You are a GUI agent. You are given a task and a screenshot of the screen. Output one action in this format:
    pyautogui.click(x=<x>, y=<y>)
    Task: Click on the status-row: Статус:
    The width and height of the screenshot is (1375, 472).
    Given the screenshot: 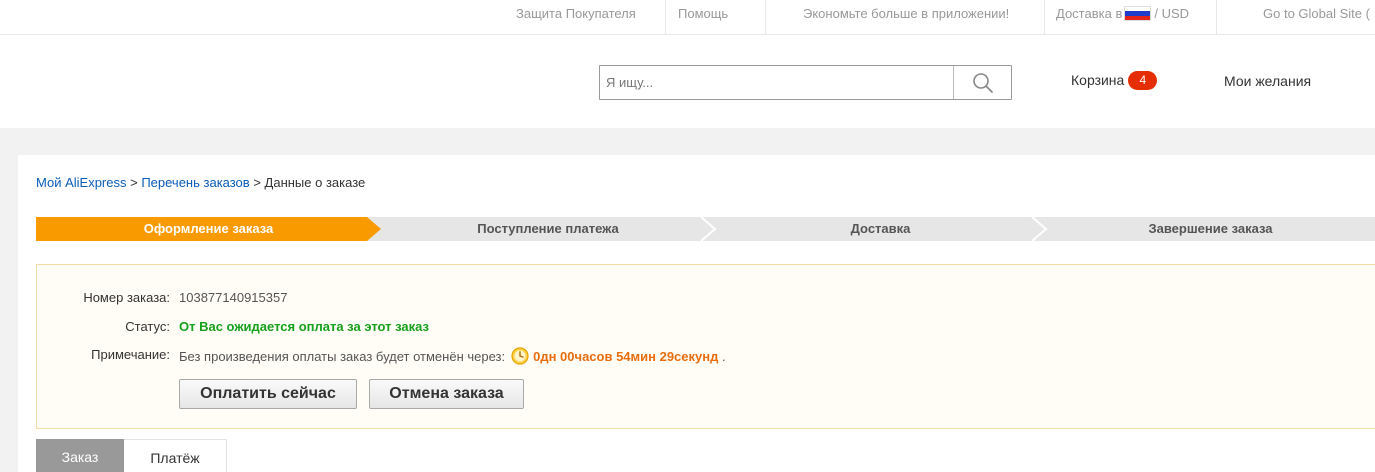 What is the action you would take?
    pyautogui.click(x=103, y=327)
    